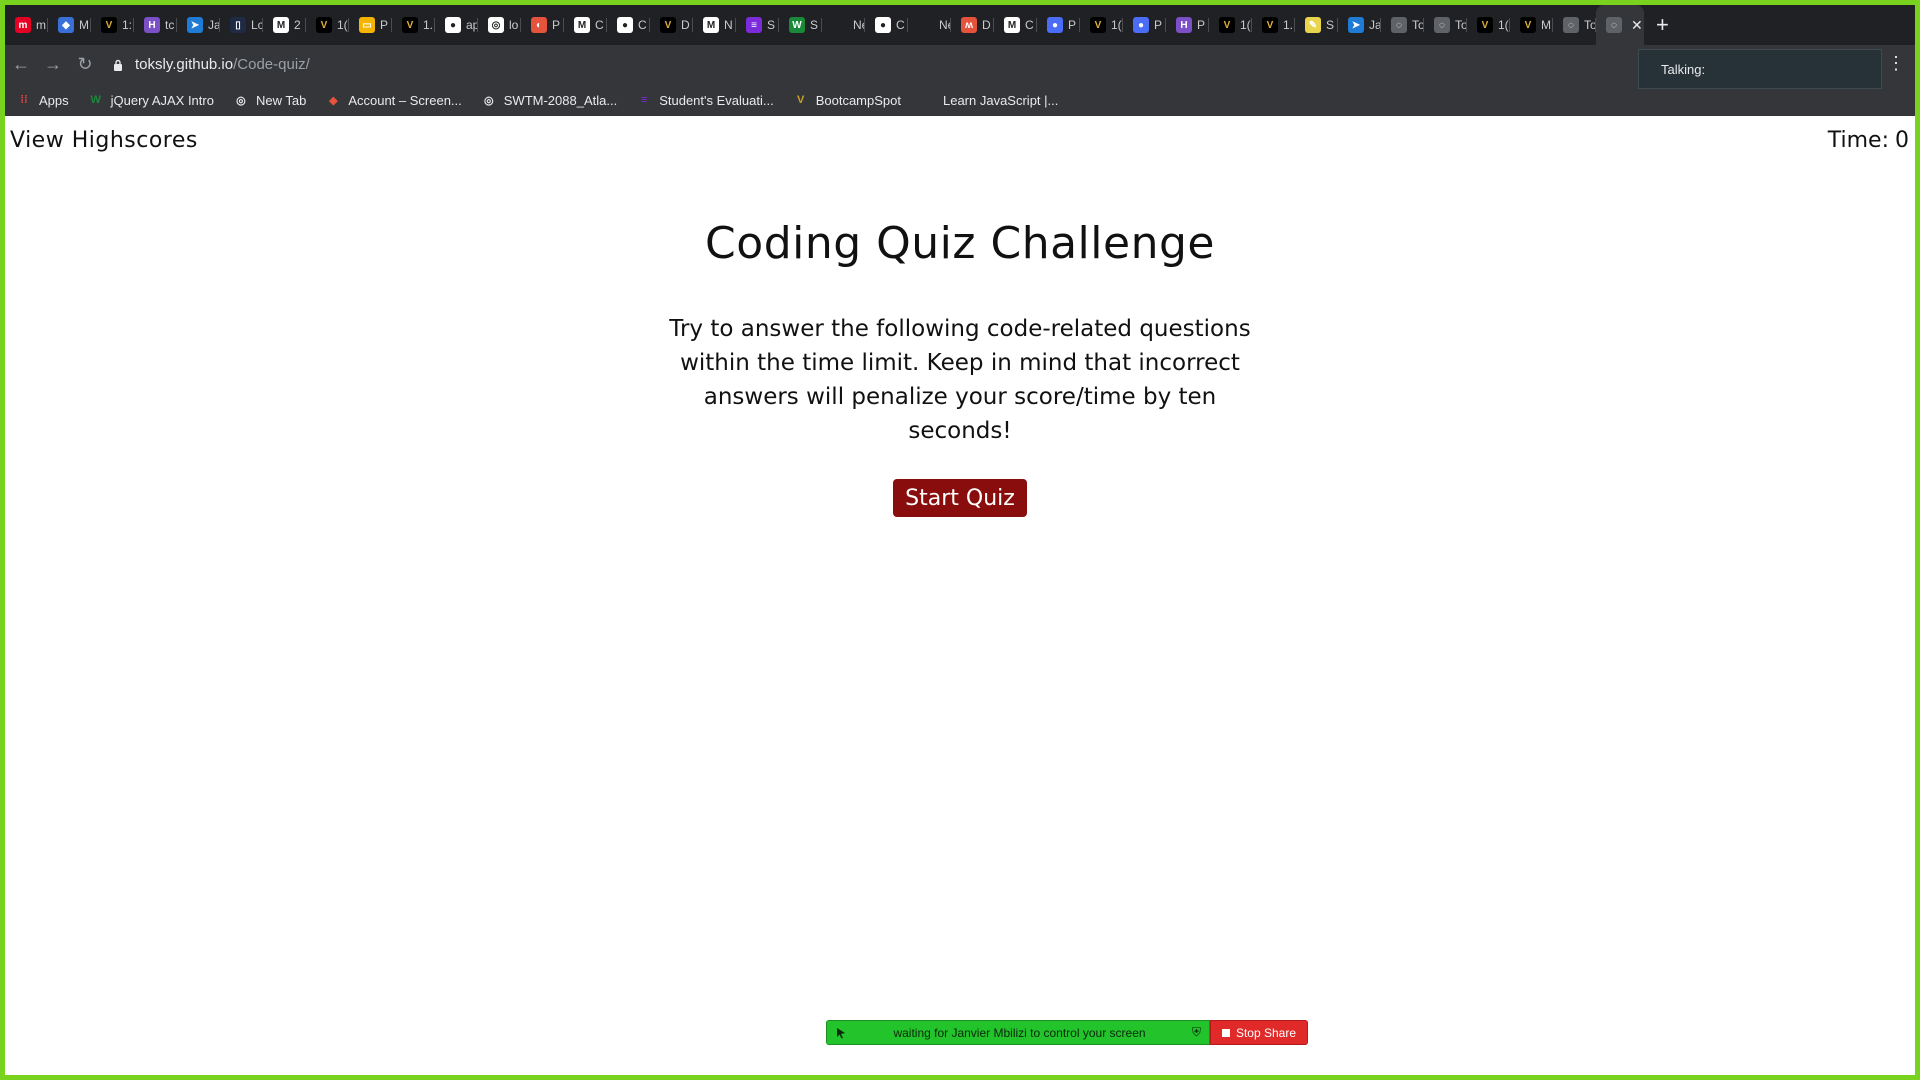 The width and height of the screenshot is (1920, 1080). What do you see at coordinates (1187, 25) in the screenshot?
I see `browser-tab: HP` at bounding box center [1187, 25].